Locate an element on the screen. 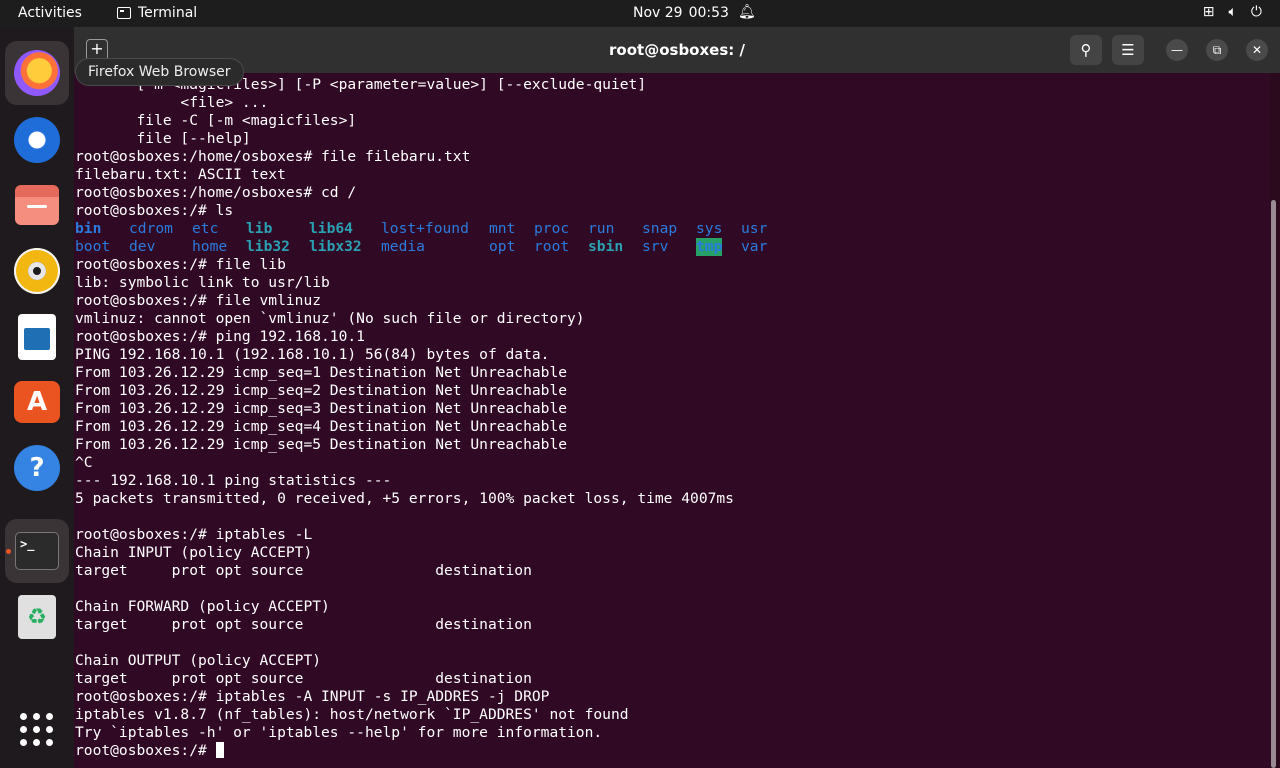 The width and height of the screenshot is (1280, 768). help-icon: ? is located at coordinates (37, 468).